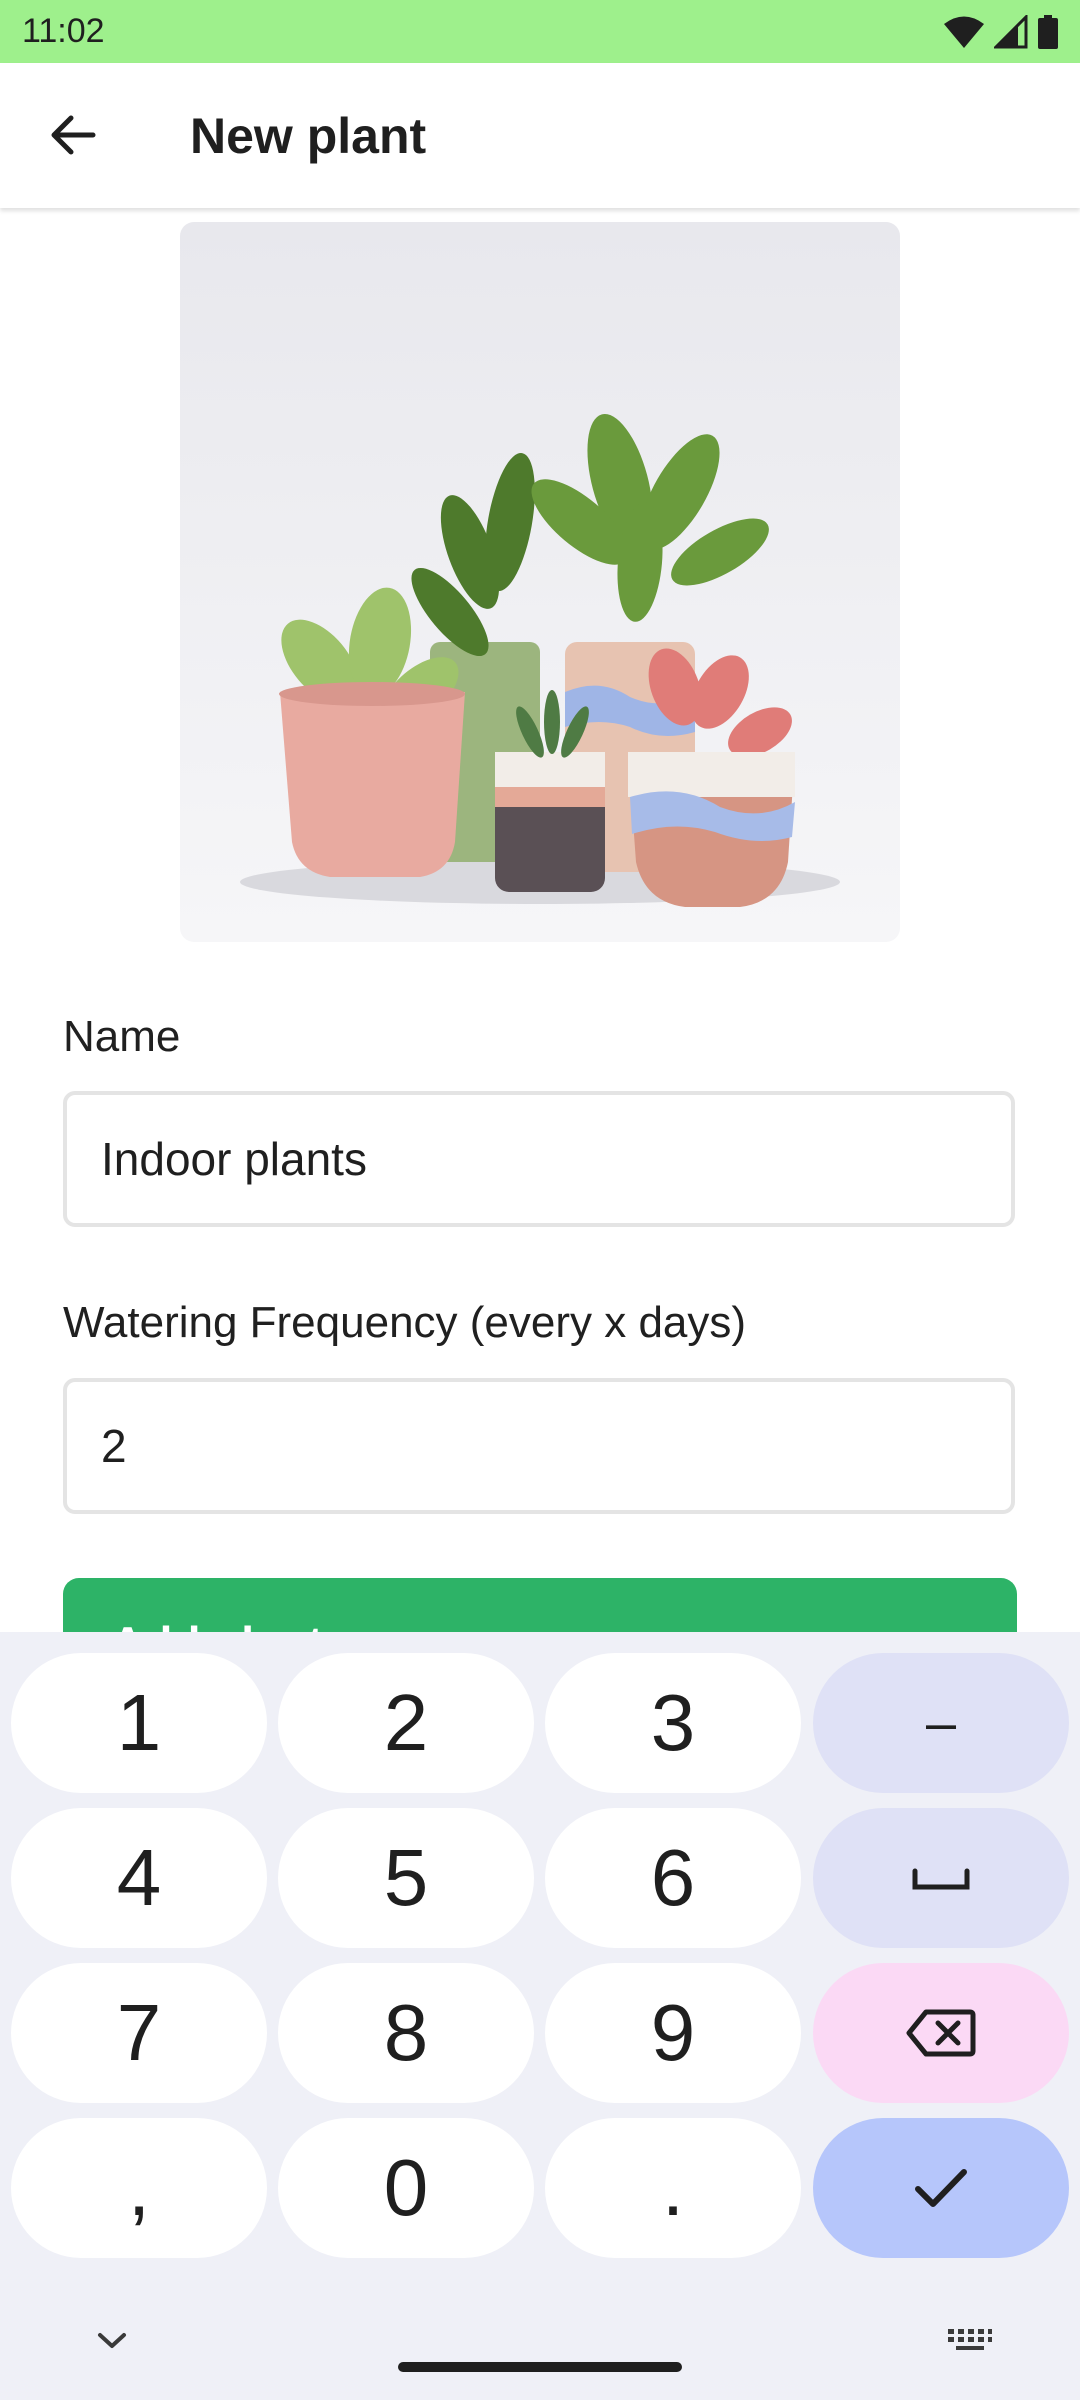 The height and width of the screenshot is (2400, 1080). What do you see at coordinates (540, 2367) in the screenshot?
I see `gesture-nav-handle` at bounding box center [540, 2367].